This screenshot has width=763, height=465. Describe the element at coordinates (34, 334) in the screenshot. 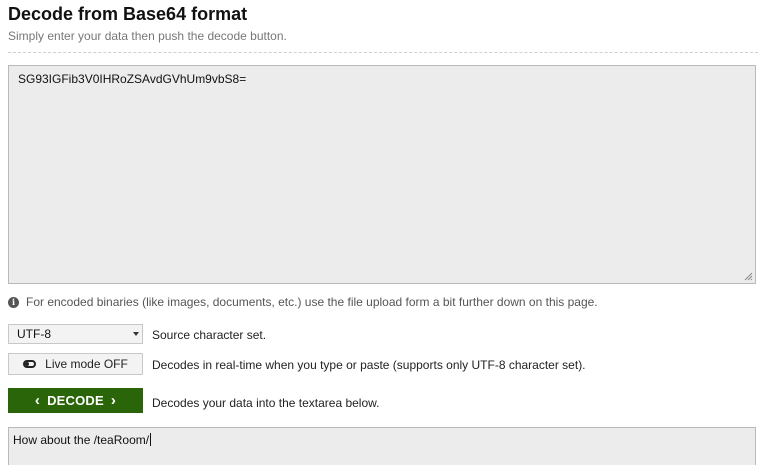

I see `charset-selected-value: UTF-8` at that location.